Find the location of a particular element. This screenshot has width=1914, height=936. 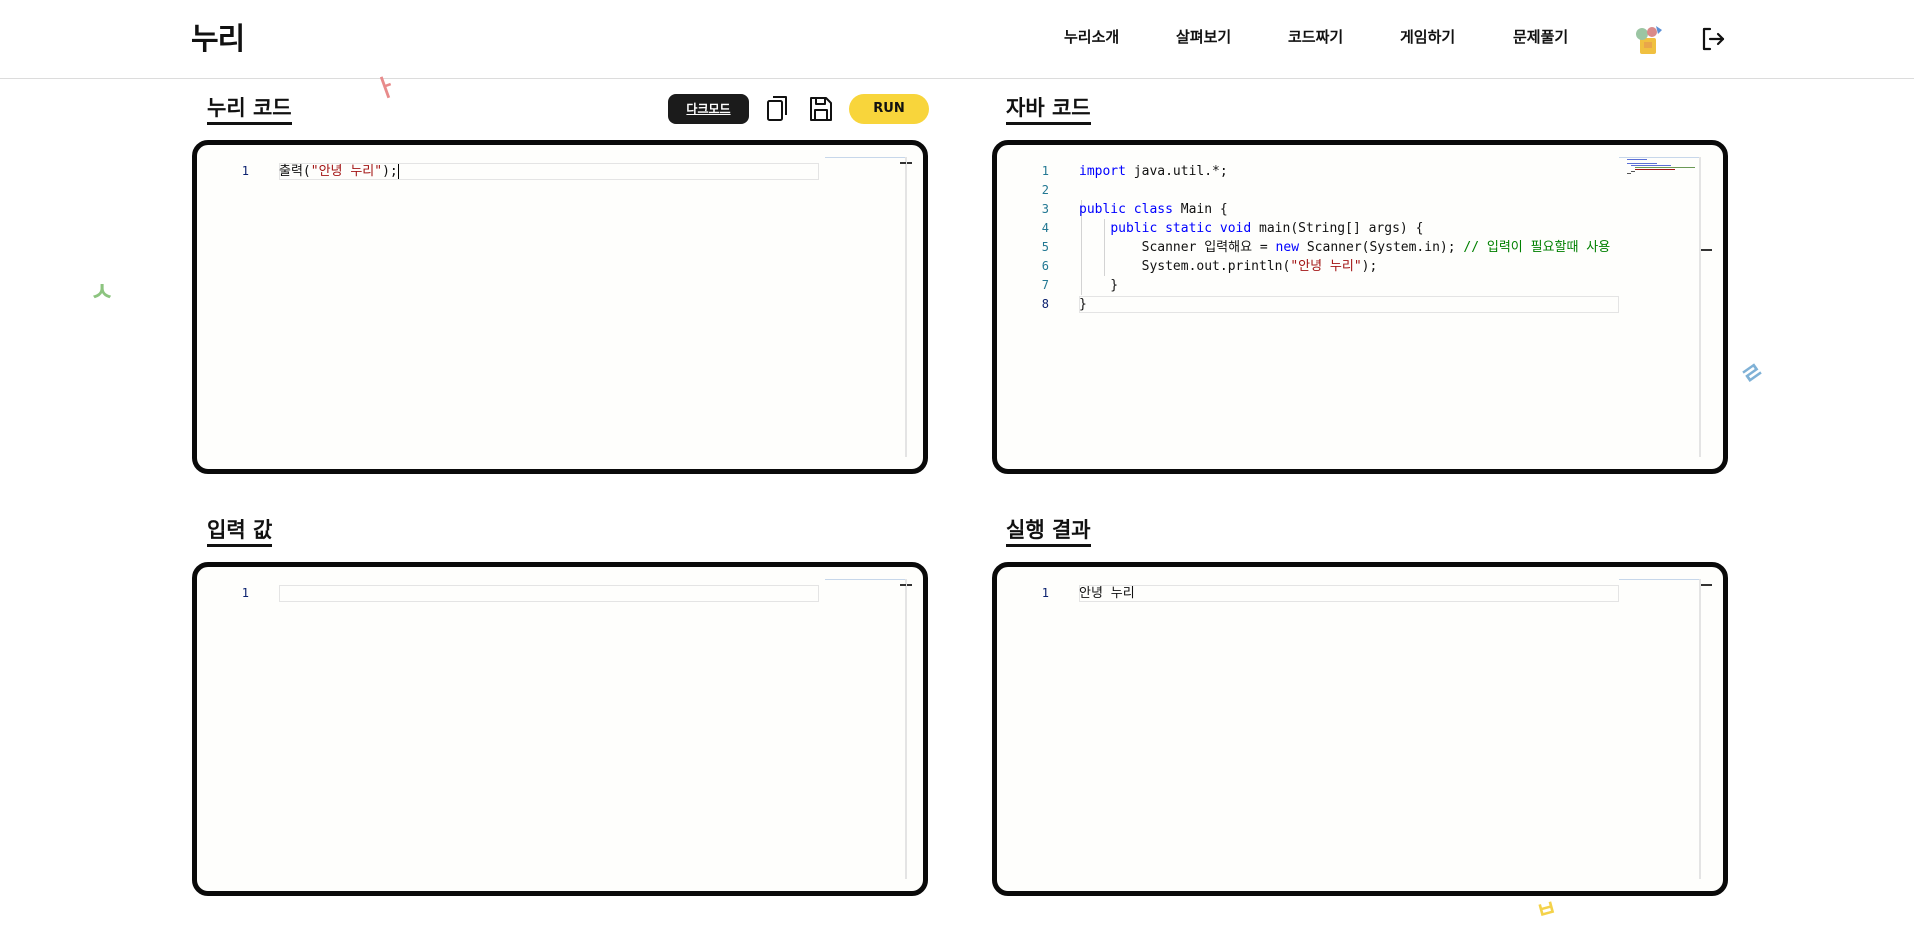

output-area: 1 안녕 누리 is located at coordinates (1360, 729).